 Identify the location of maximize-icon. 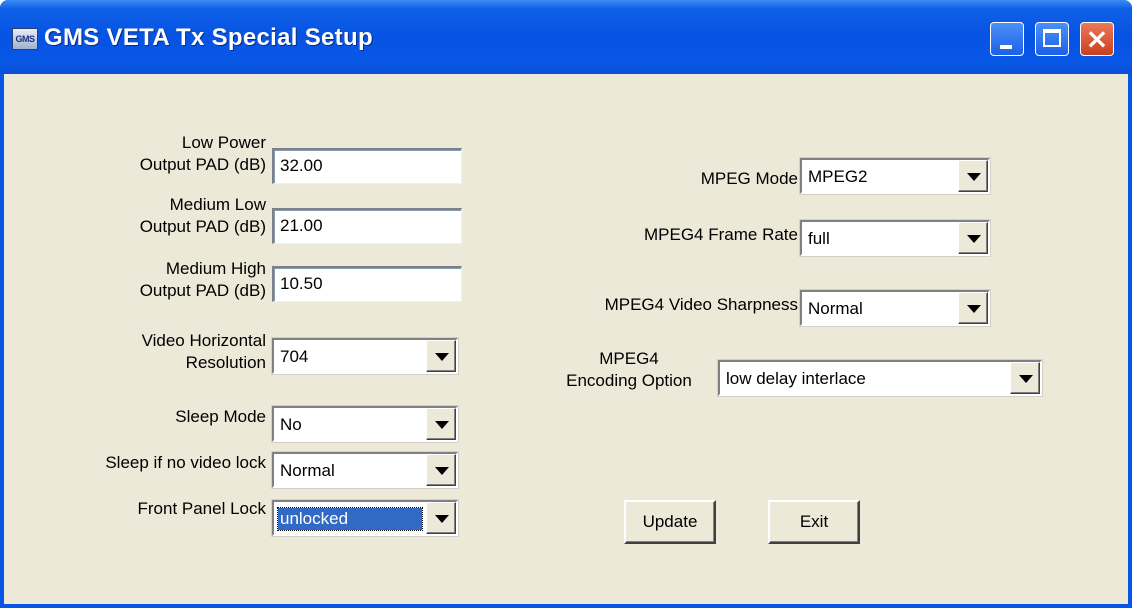
(1052, 38).